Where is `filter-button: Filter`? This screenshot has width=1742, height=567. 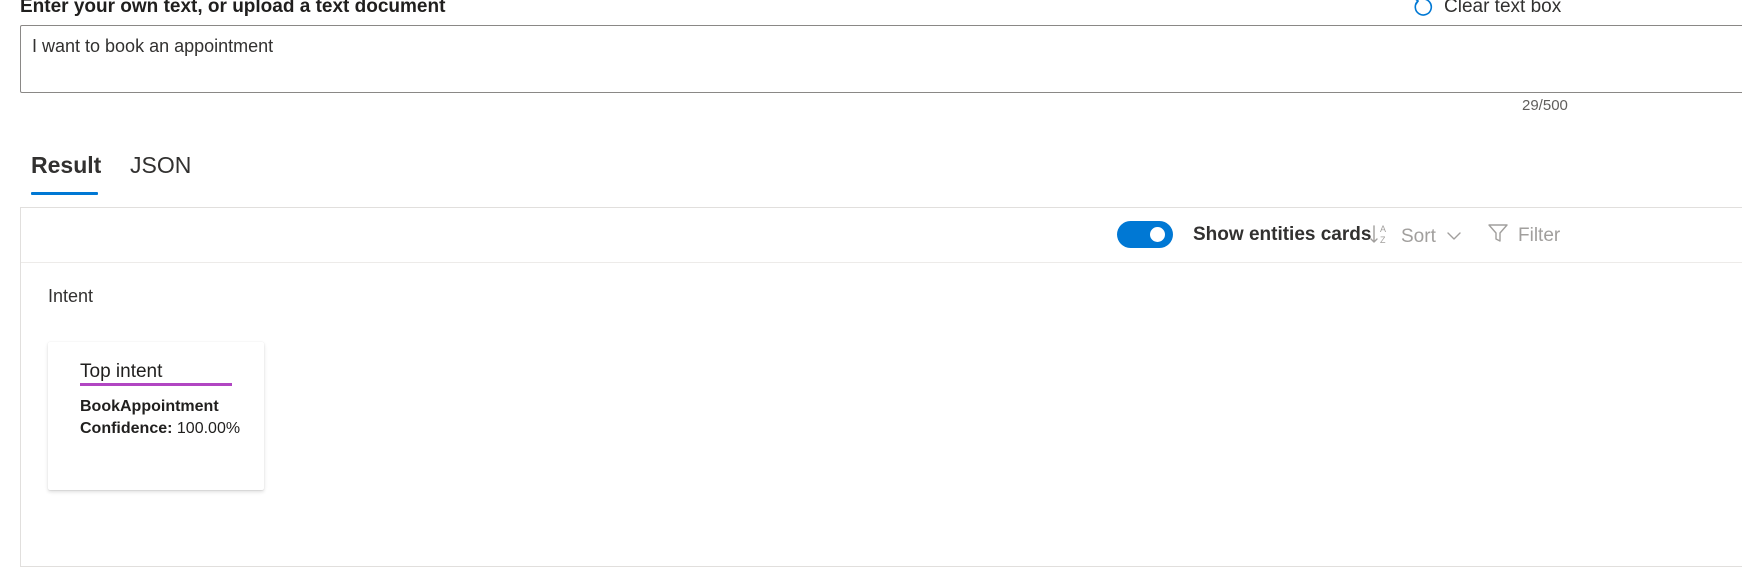 filter-button: Filter is located at coordinates (1523, 236).